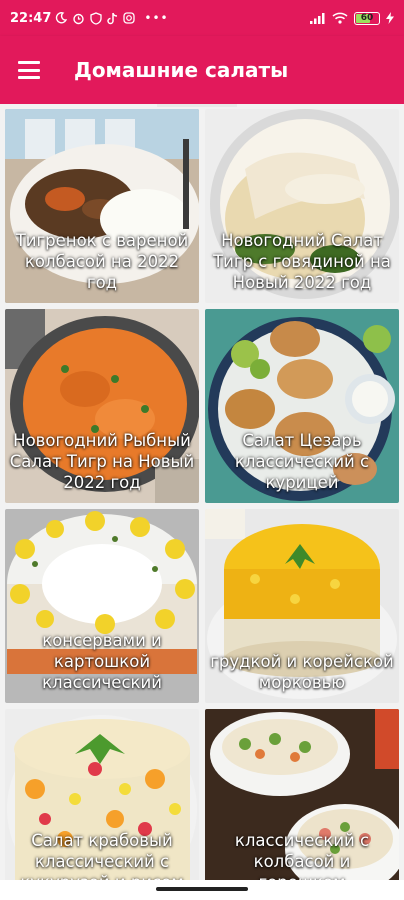 The image size is (404, 900). I want to click on status-time: 22:47, so click(31, 18).